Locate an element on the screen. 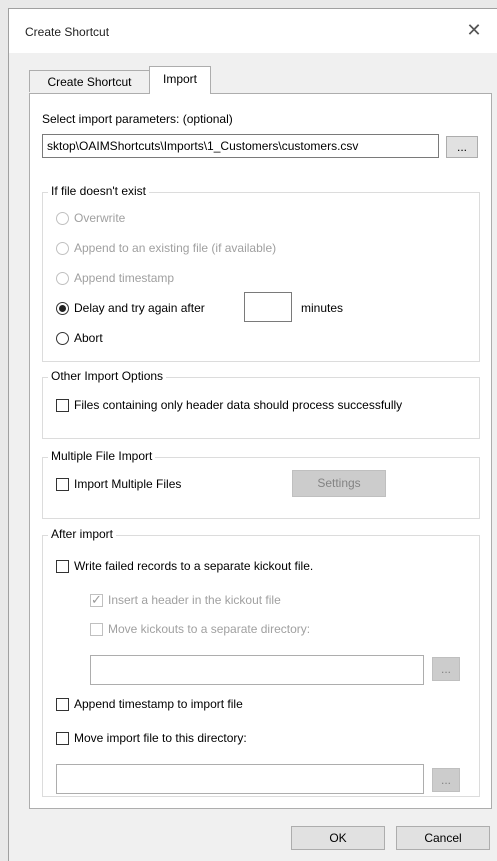 The width and height of the screenshot is (497, 861). window-title: Create Shortcut is located at coordinates (67, 32).